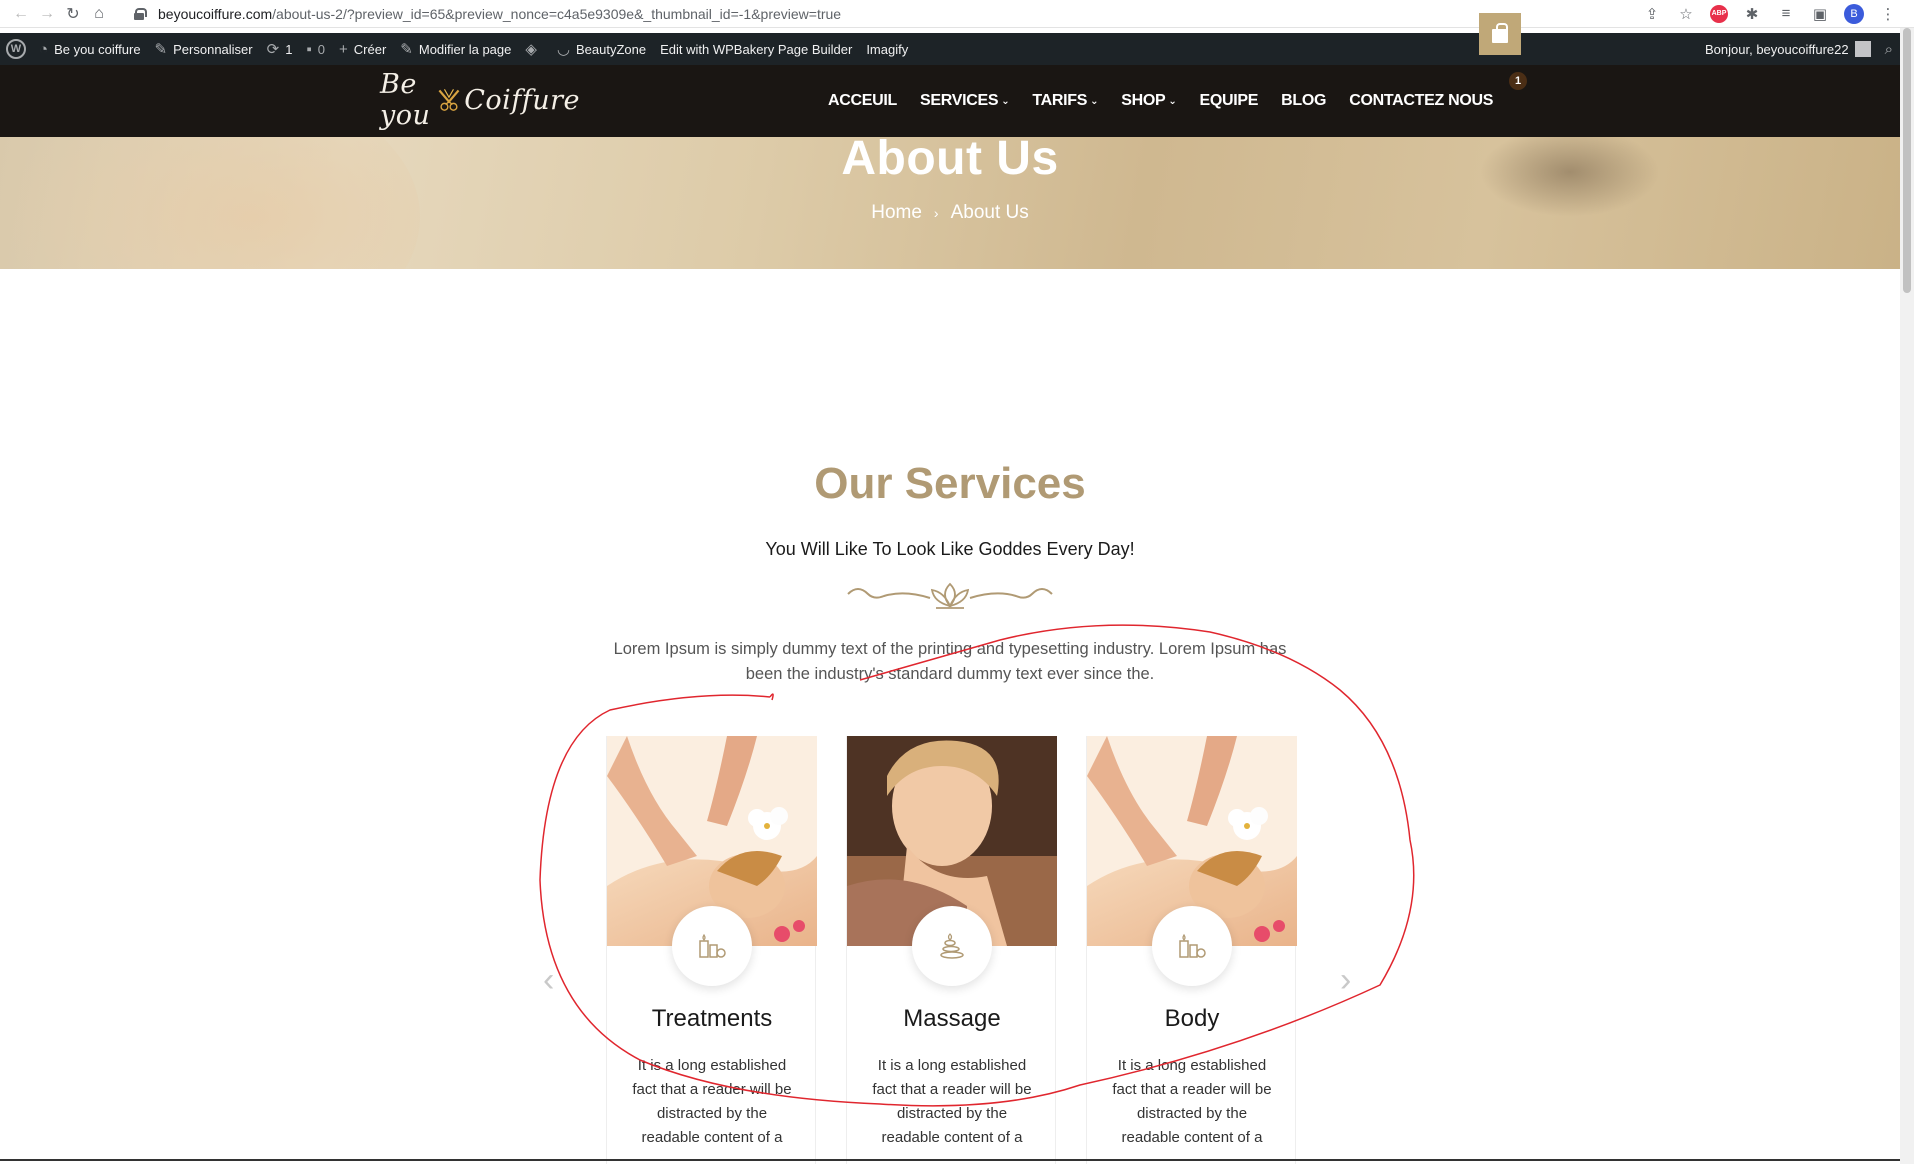 The height and width of the screenshot is (1164, 1914). I want to click on admin-customize: ✎ Personnaliser, so click(204, 49).